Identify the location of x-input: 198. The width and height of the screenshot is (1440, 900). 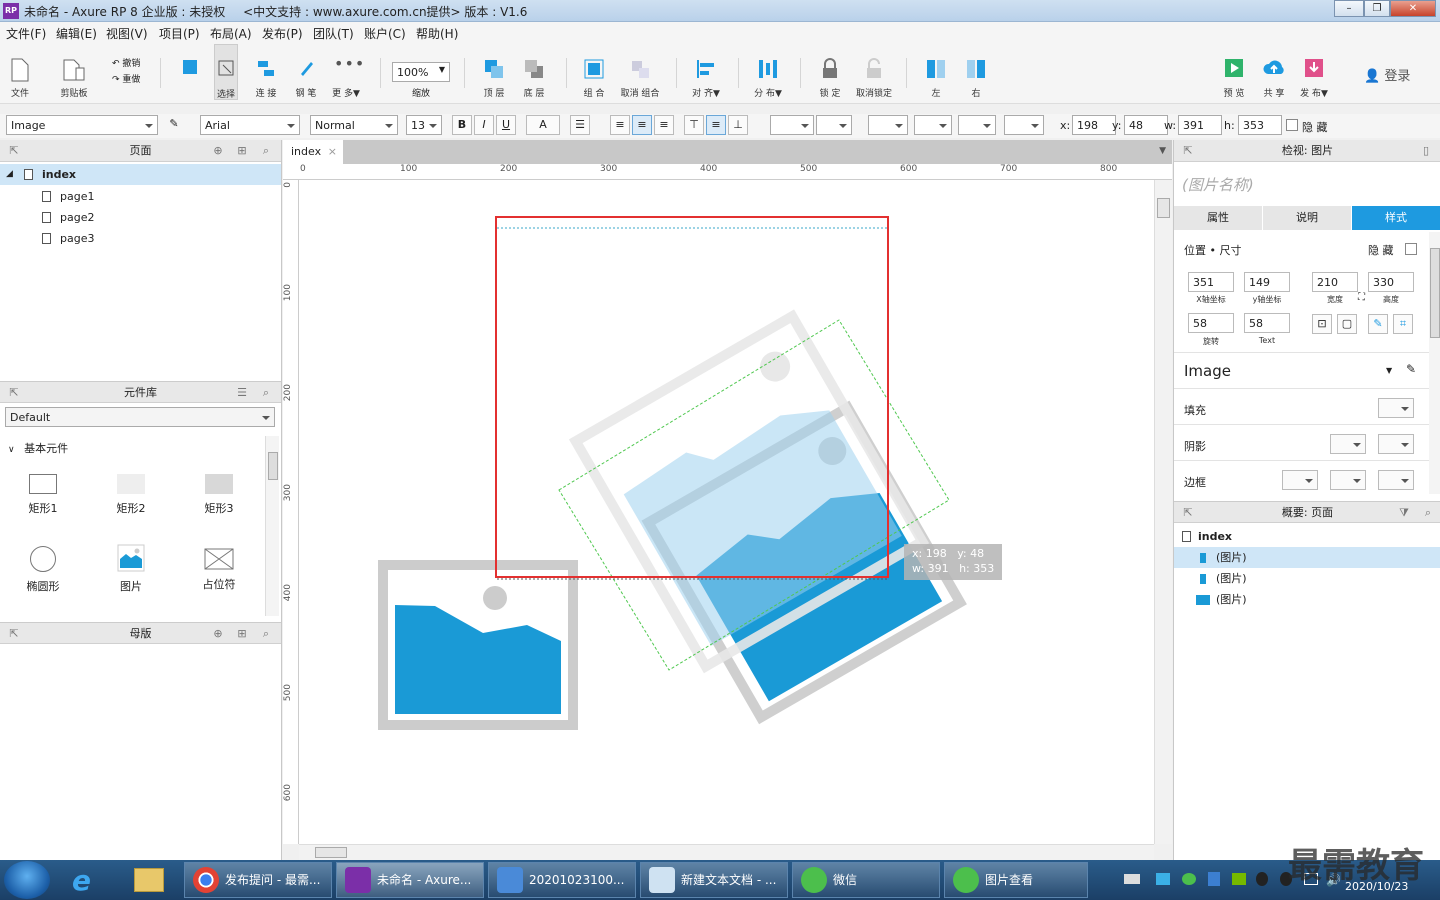
(1094, 125).